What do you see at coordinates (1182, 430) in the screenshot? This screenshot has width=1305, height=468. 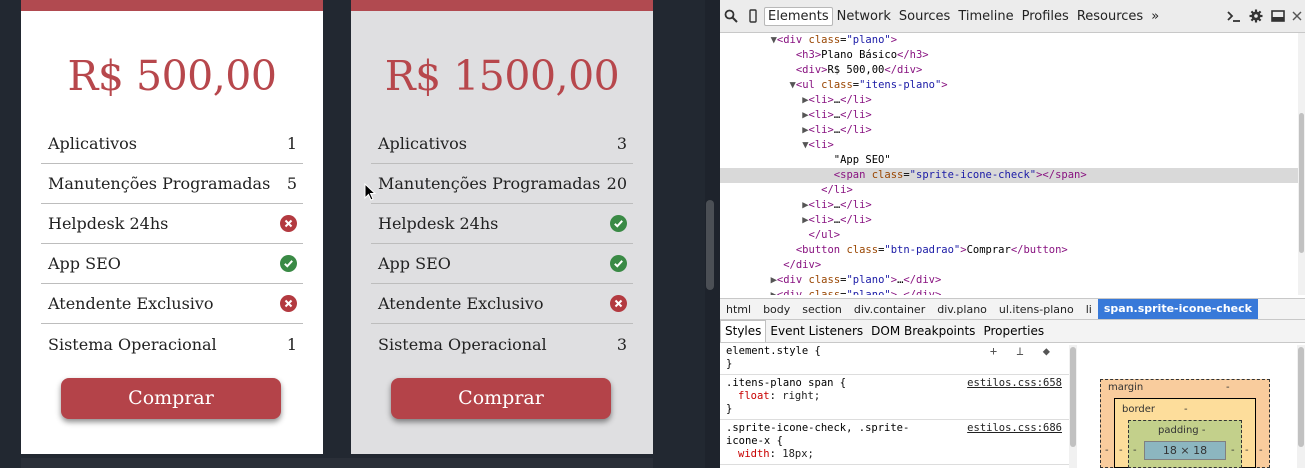 I see `padding-label: padding -` at bounding box center [1182, 430].